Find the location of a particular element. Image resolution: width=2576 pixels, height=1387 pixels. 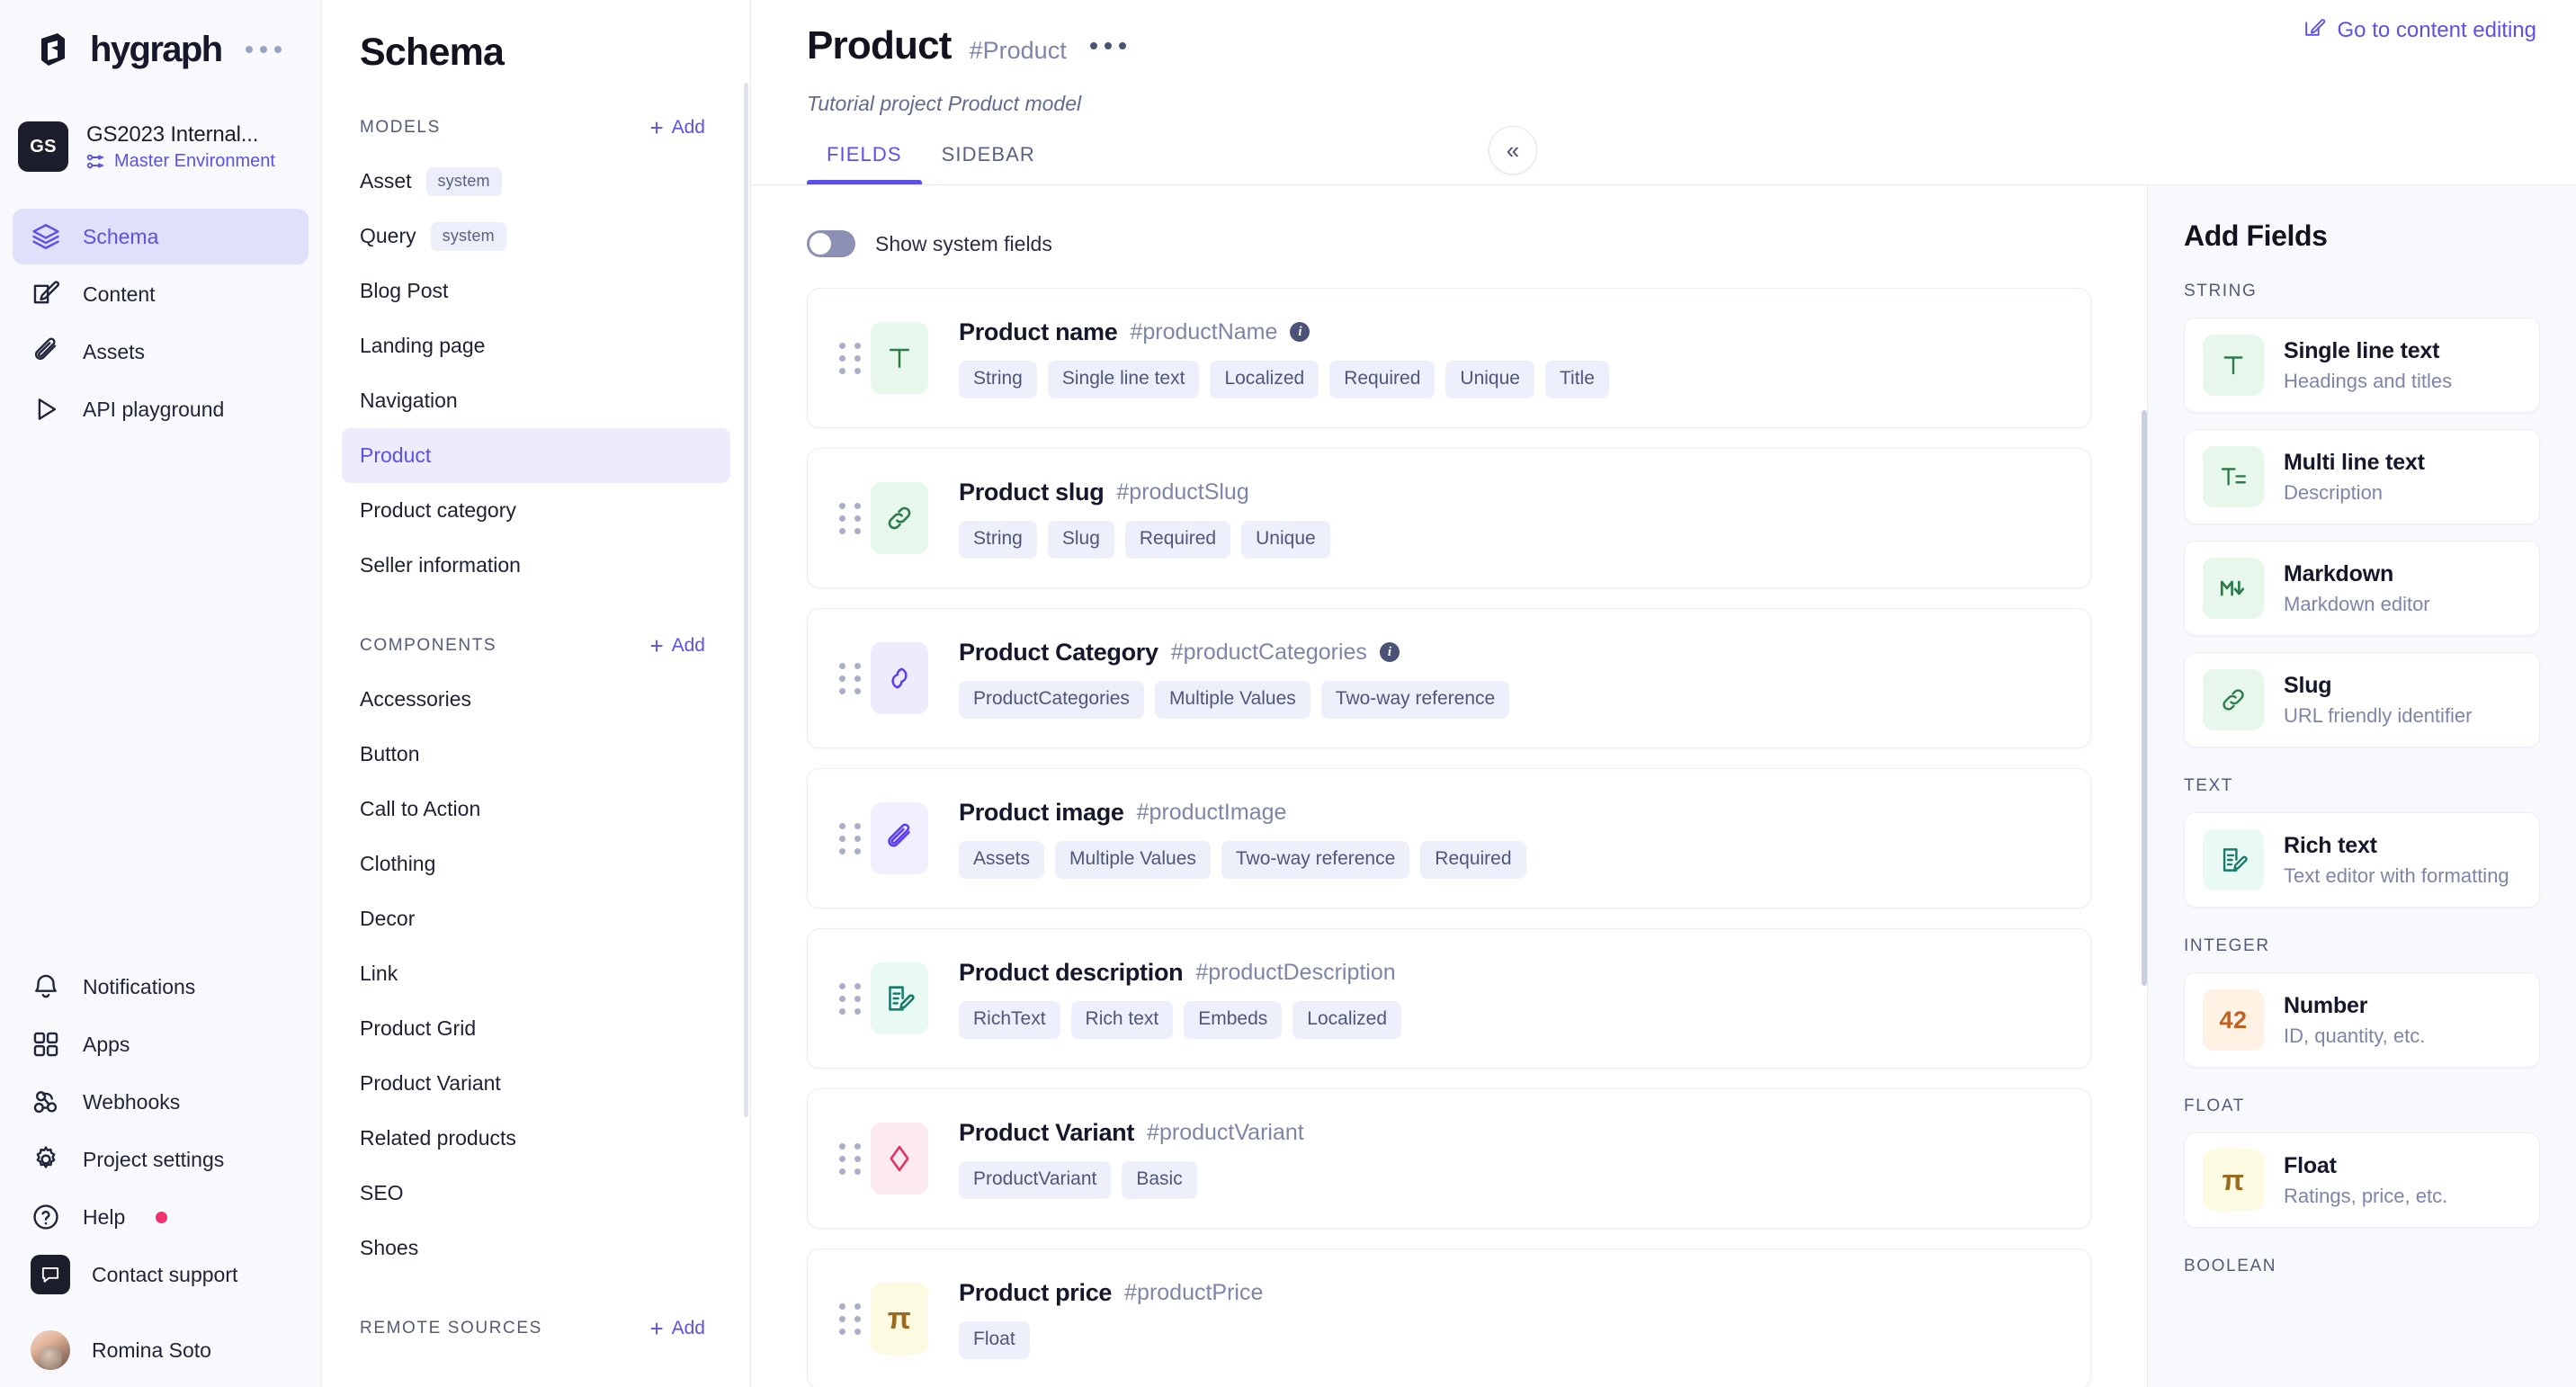

add-models-button: + Add is located at coordinates (677, 127).